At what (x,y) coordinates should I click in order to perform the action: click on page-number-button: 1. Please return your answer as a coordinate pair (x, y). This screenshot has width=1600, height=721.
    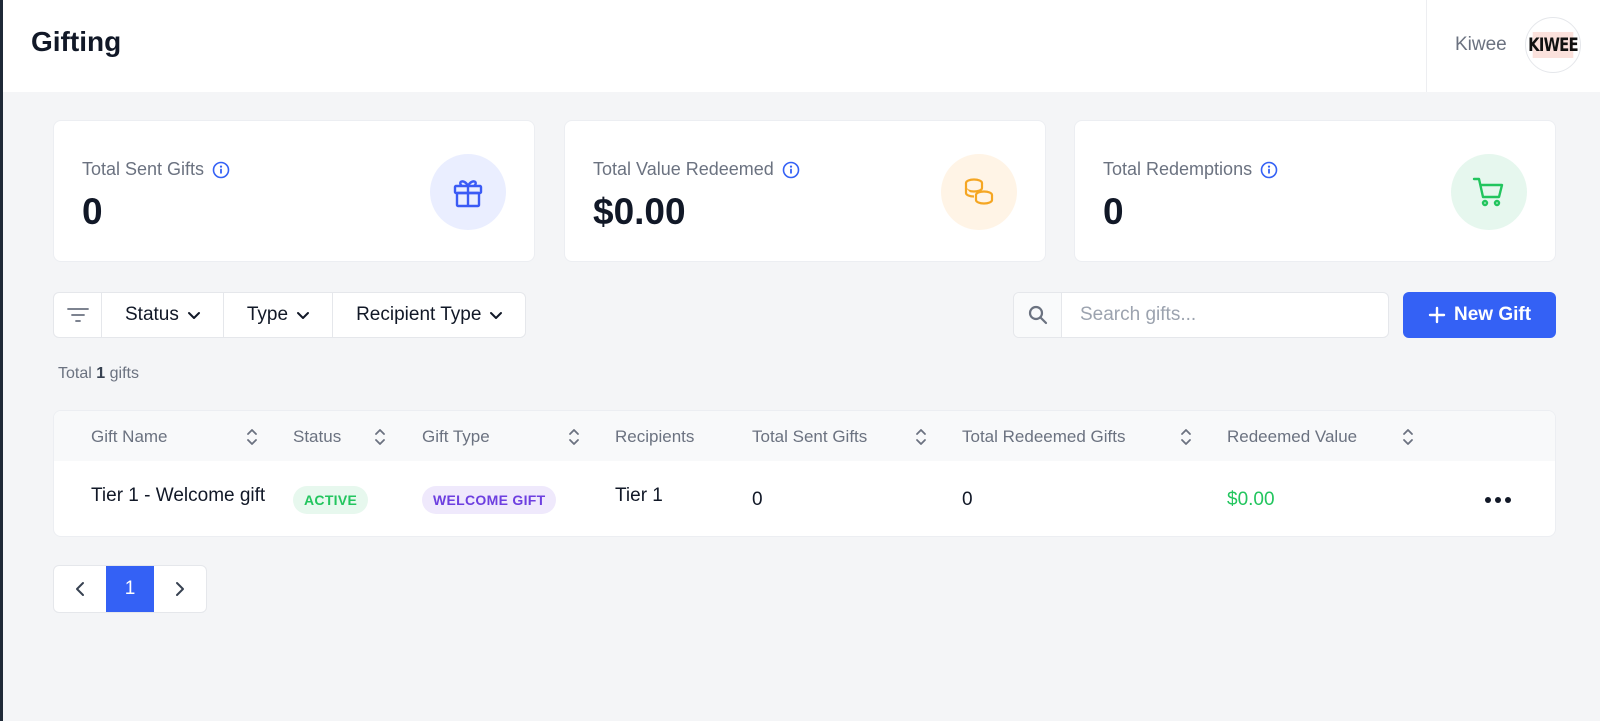
    Looking at the image, I should click on (130, 589).